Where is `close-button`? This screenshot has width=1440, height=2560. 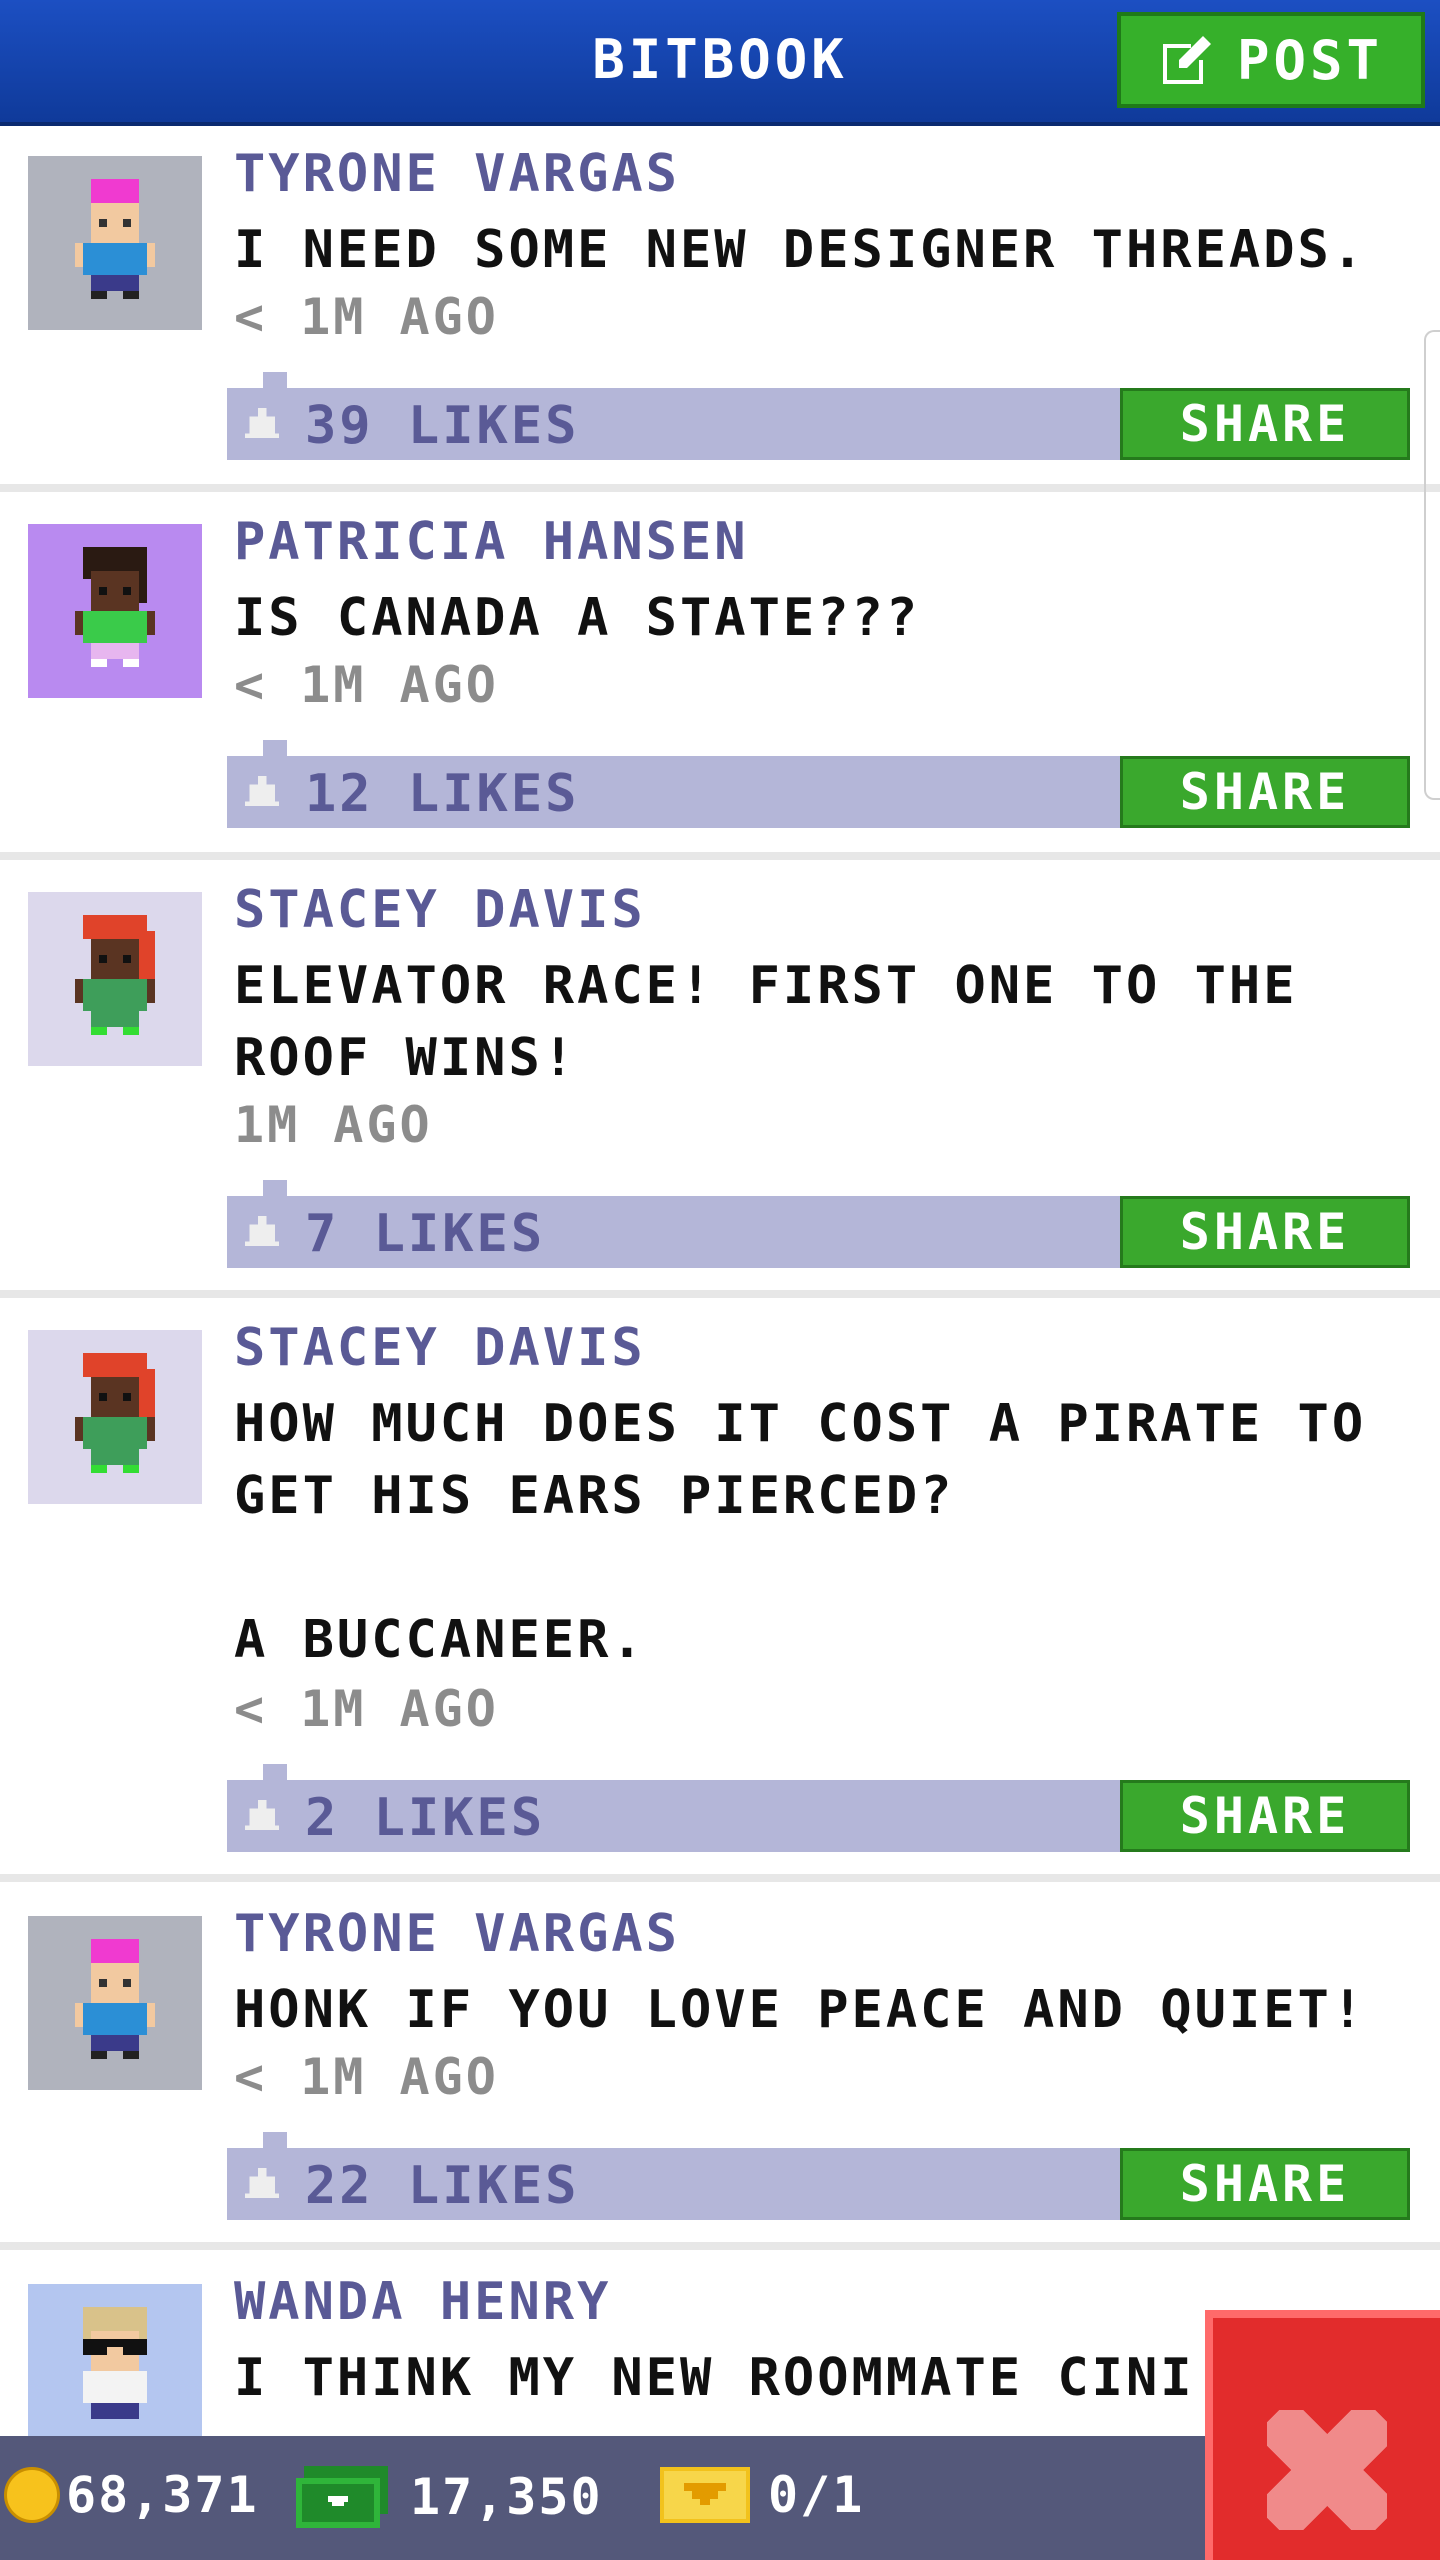 close-button is located at coordinates (1322, 2435).